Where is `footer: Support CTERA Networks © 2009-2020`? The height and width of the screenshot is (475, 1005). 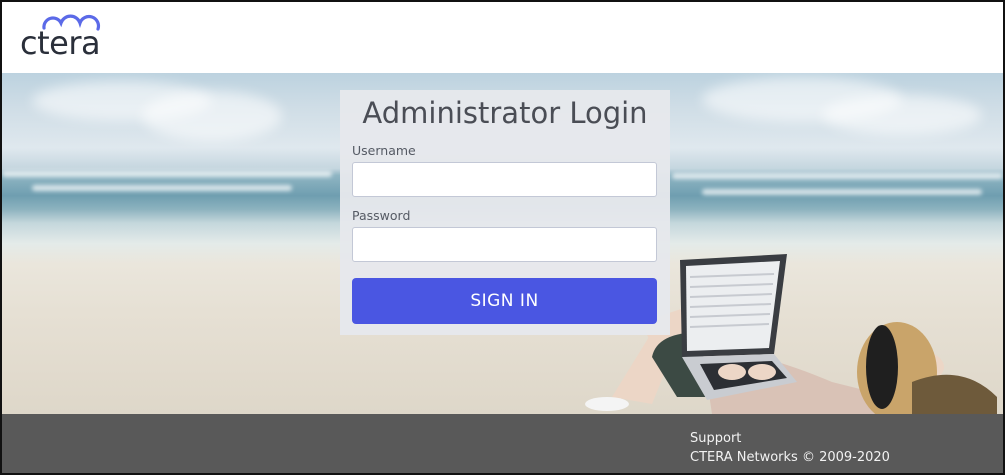
footer: Support CTERA Networks © 2009-2020 is located at coordinates (502, 443).